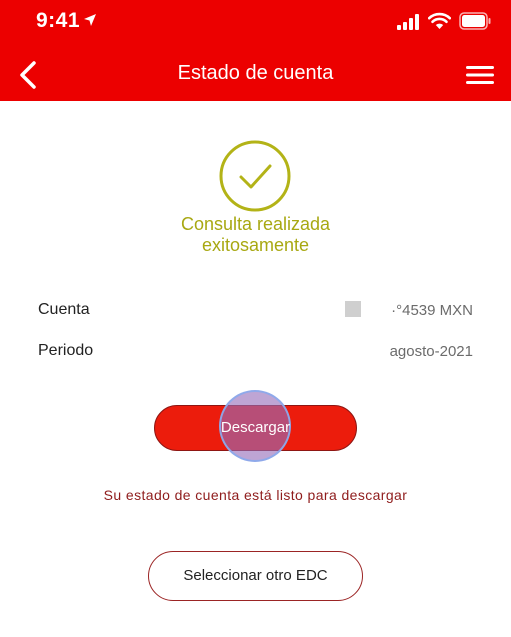  Describe the element at coordinates (255, 426) in the screenshot. I see `touch-indicator` at that location.